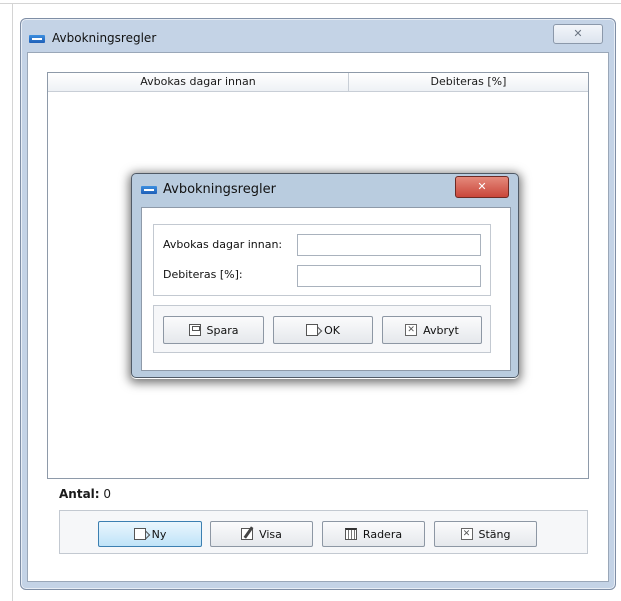 This screenshot has height=601, width=621. I want to click on record-count: Antal: 0, so click(85, 494).